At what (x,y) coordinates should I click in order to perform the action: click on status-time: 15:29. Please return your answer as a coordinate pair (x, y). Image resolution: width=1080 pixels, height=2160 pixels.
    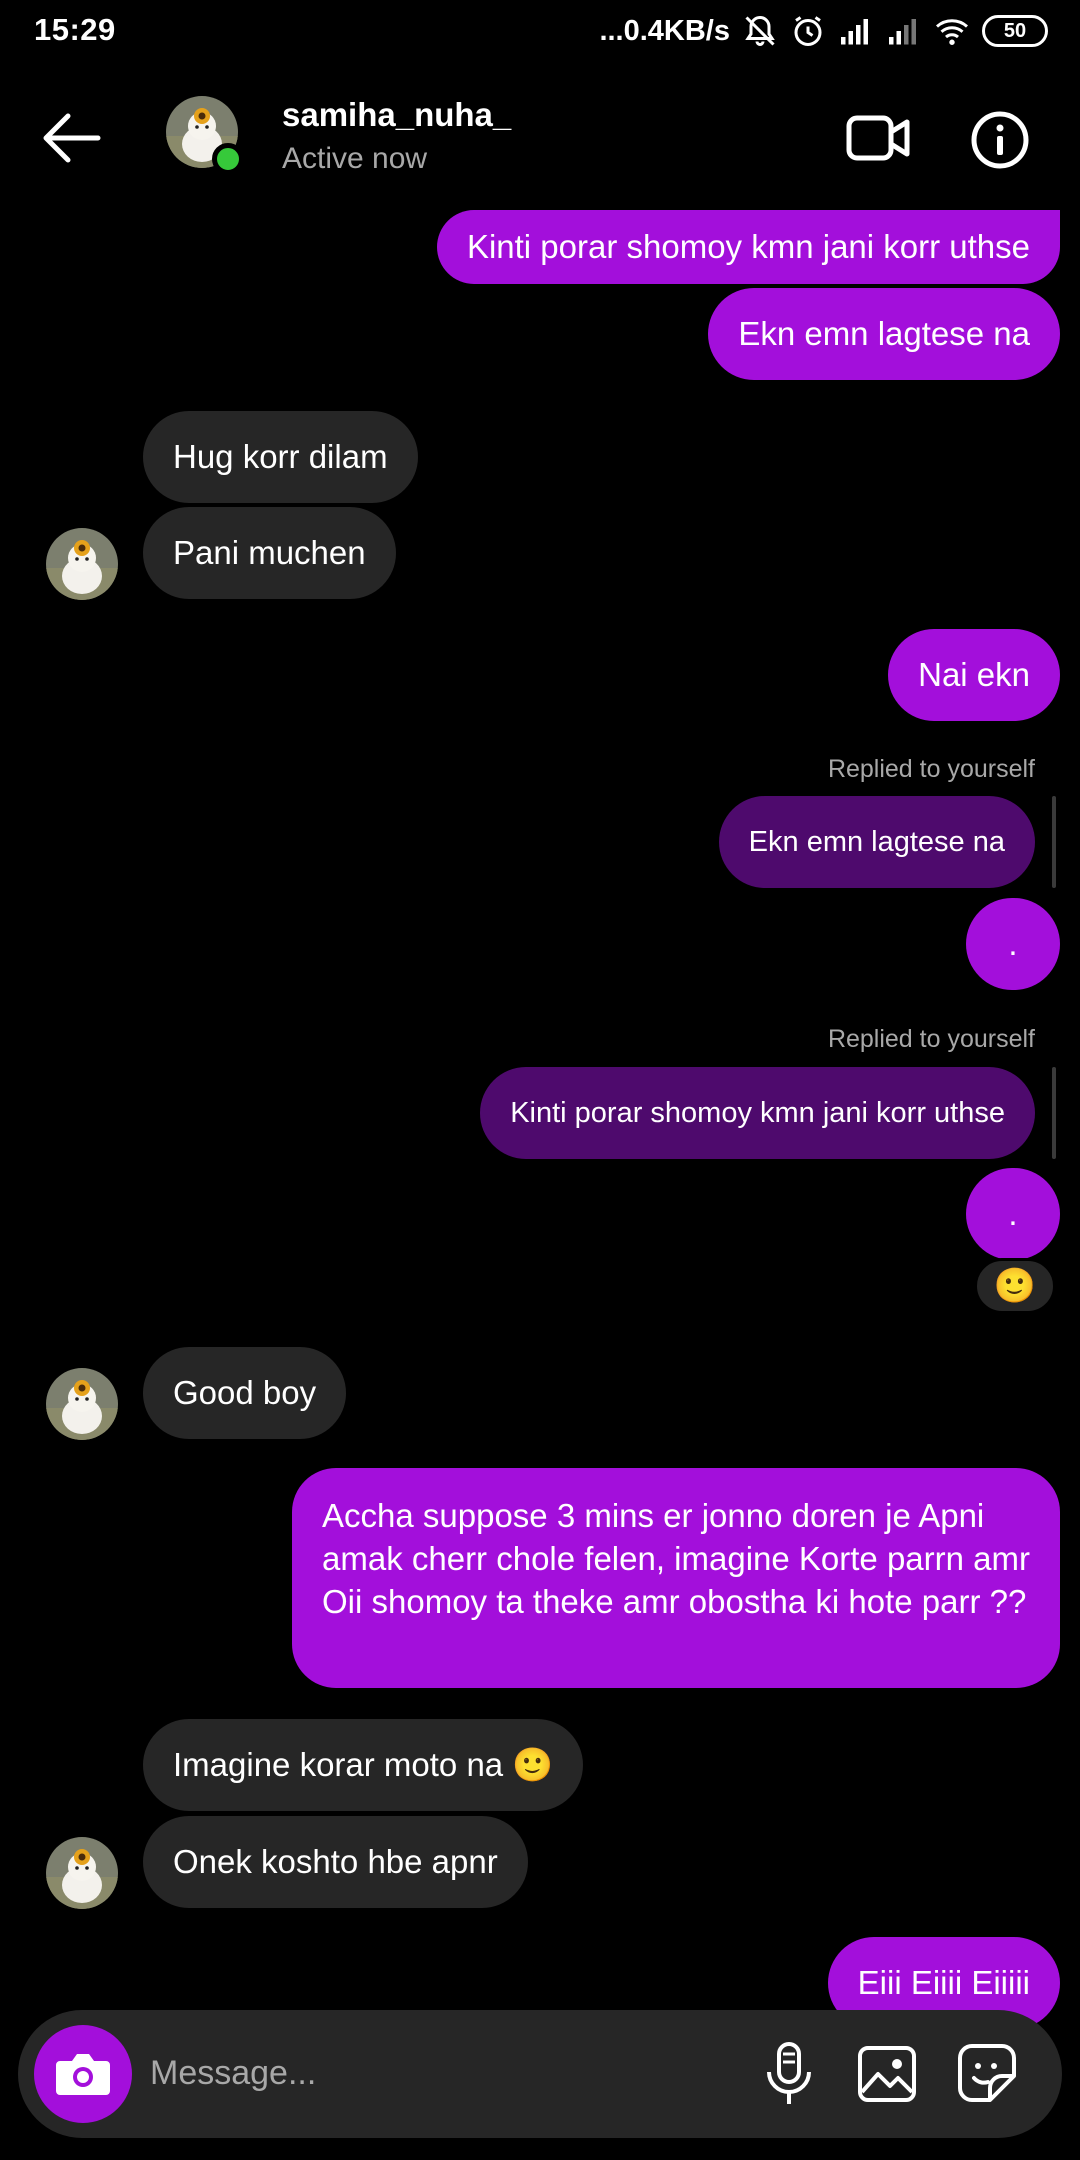
    Looking at the image, I should click on (75, 29).